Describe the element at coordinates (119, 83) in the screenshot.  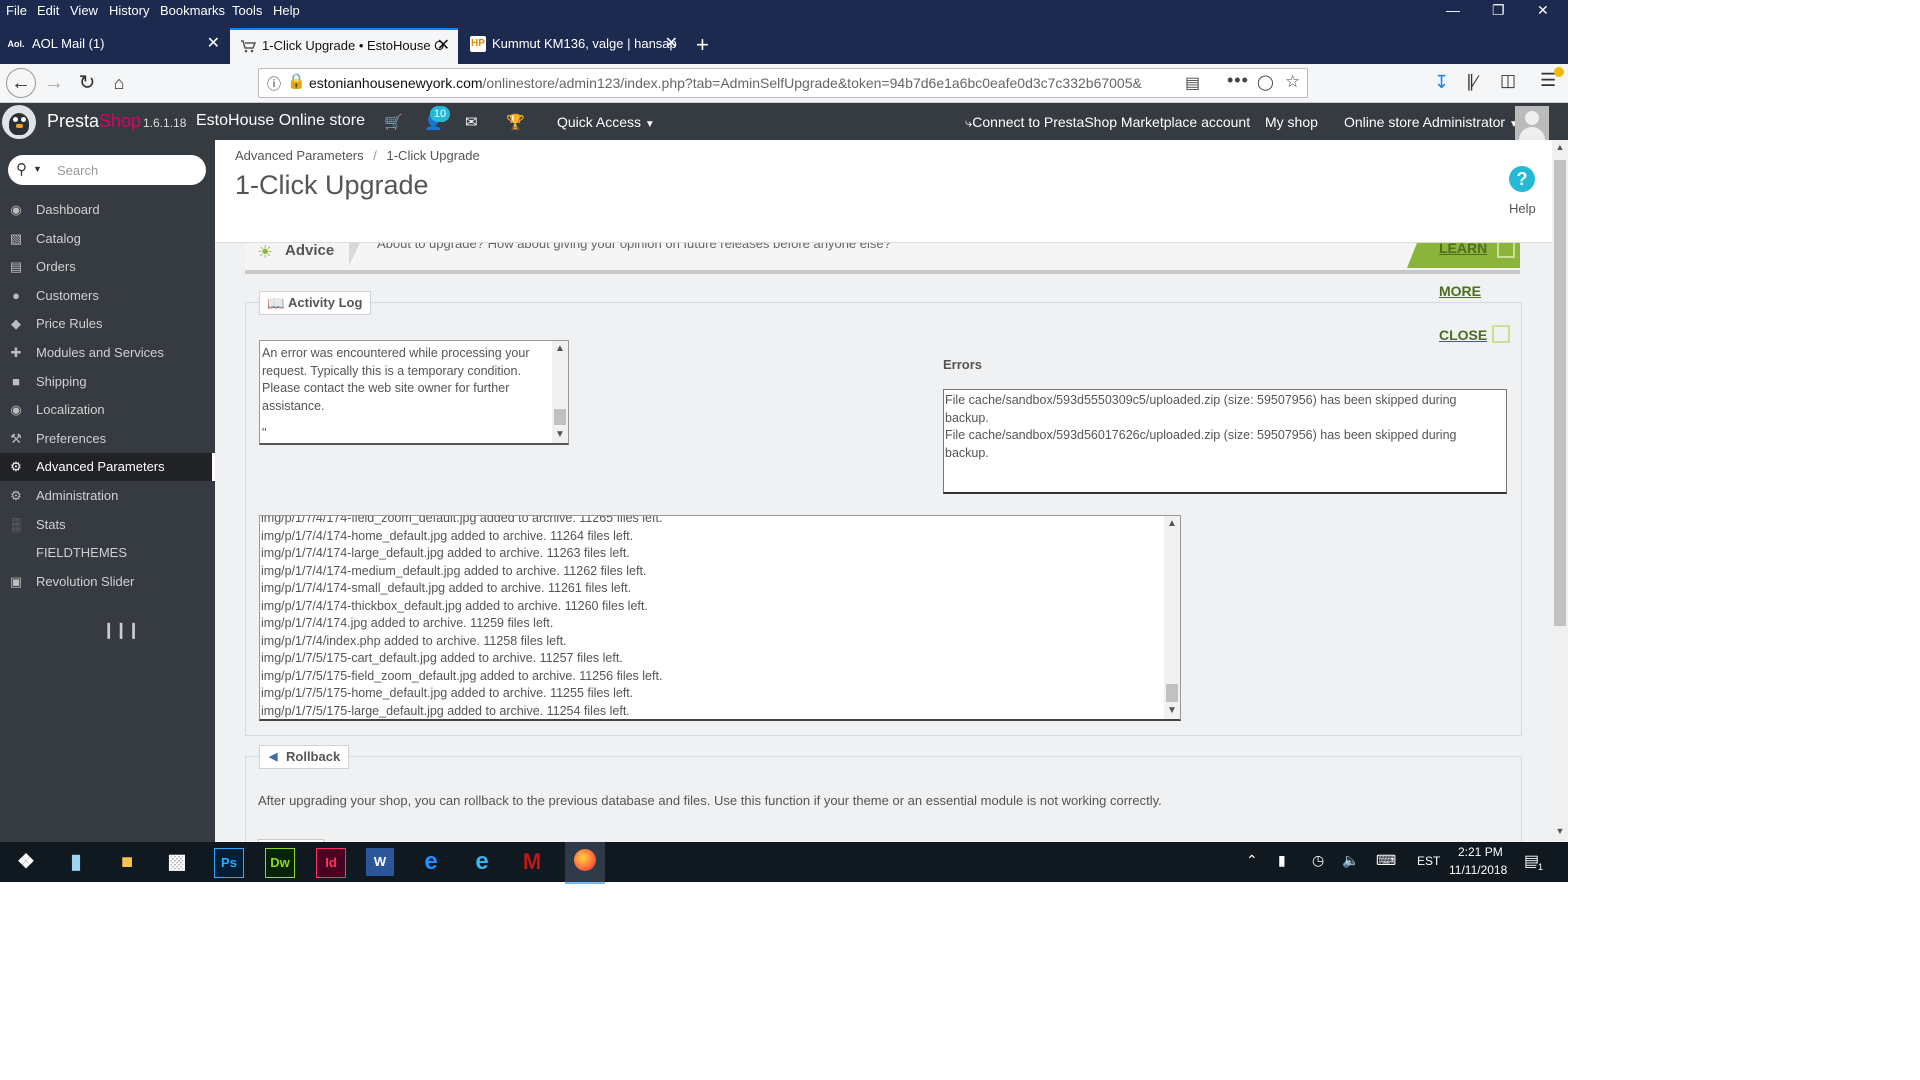
I see `home-icon: ⌂` at that location.